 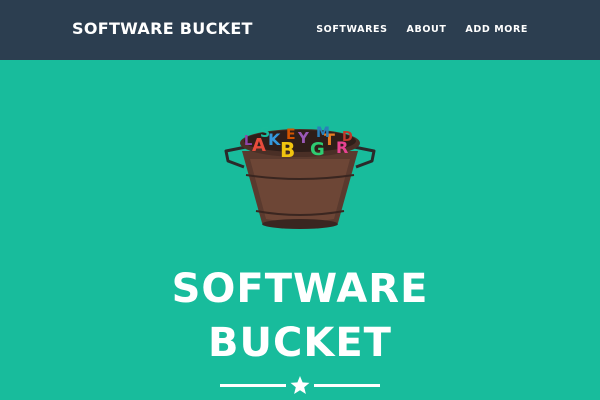 I want to click on hero-title-line1: SOFTWARE, so click(x=300, y=289).